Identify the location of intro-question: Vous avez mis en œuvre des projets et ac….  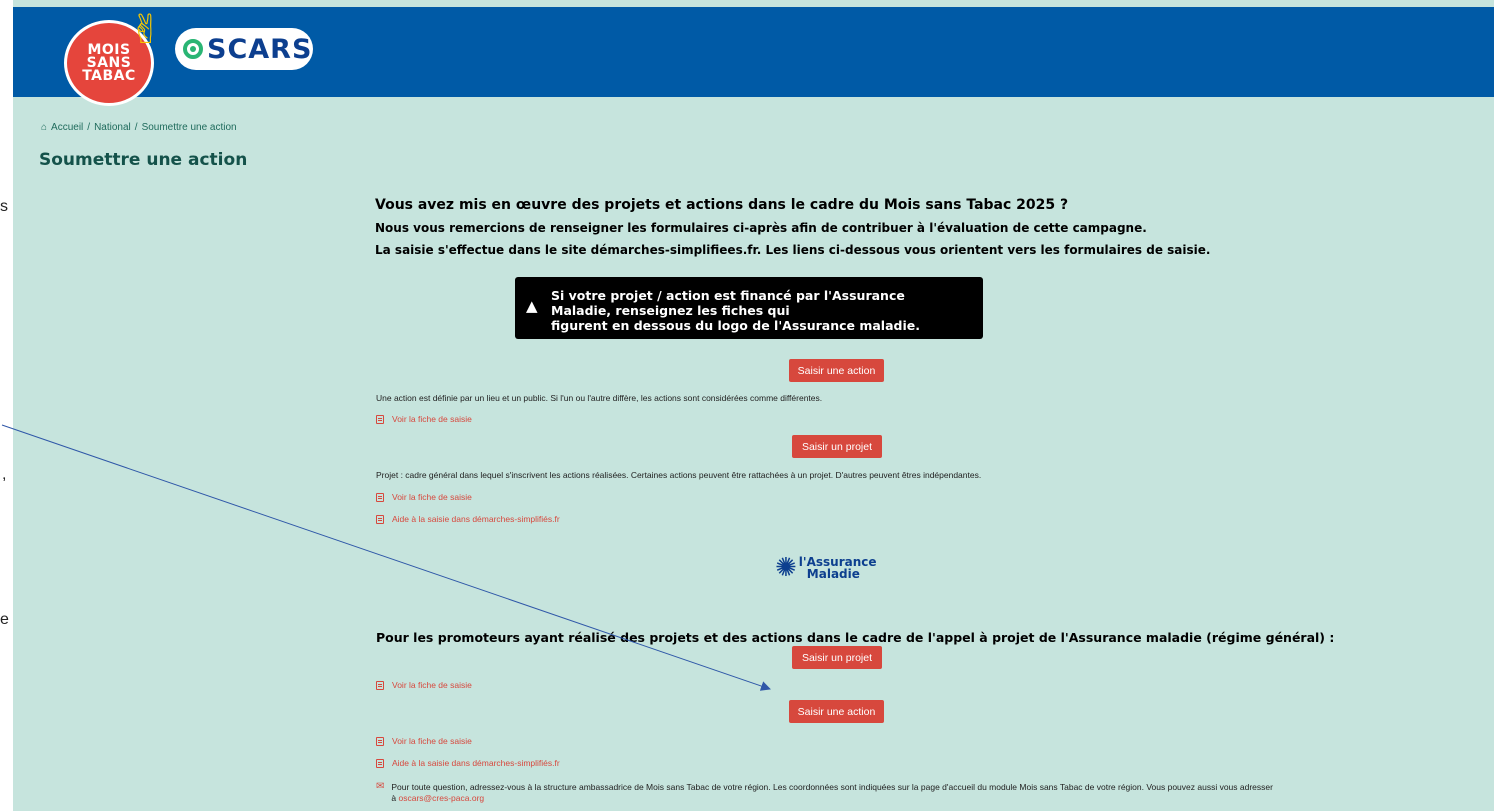
(722, 205).